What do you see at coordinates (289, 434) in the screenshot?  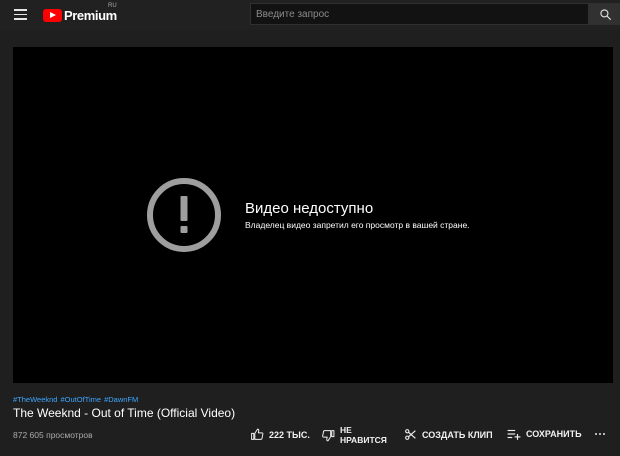 I see `like-count: 222 ТЫС.` at bounding box center [289, 434].